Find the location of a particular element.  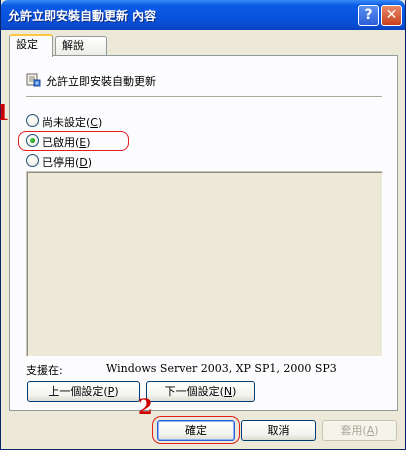

cancel-button: 取消 is located at coordinates (278, 430).